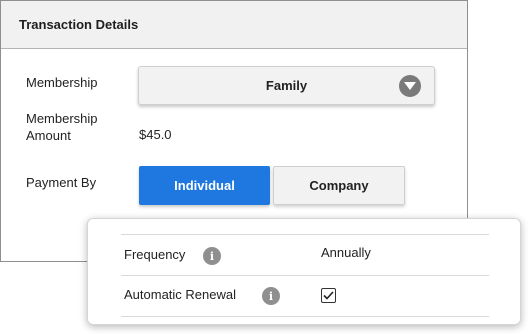  Describe the element at coordinates (204, 185) in the screenshot. I see `payment-individual-button: Individual` at that location.